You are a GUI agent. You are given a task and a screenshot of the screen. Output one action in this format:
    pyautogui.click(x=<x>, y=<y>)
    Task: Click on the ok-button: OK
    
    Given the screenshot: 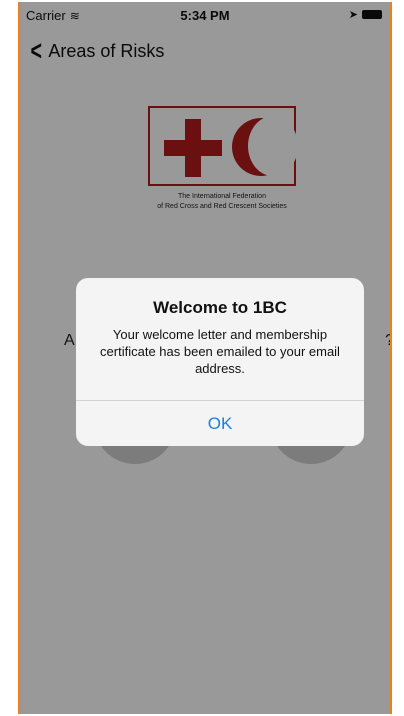 What is the action you would take?
    pyautogui.click(x=220, y=423)
    